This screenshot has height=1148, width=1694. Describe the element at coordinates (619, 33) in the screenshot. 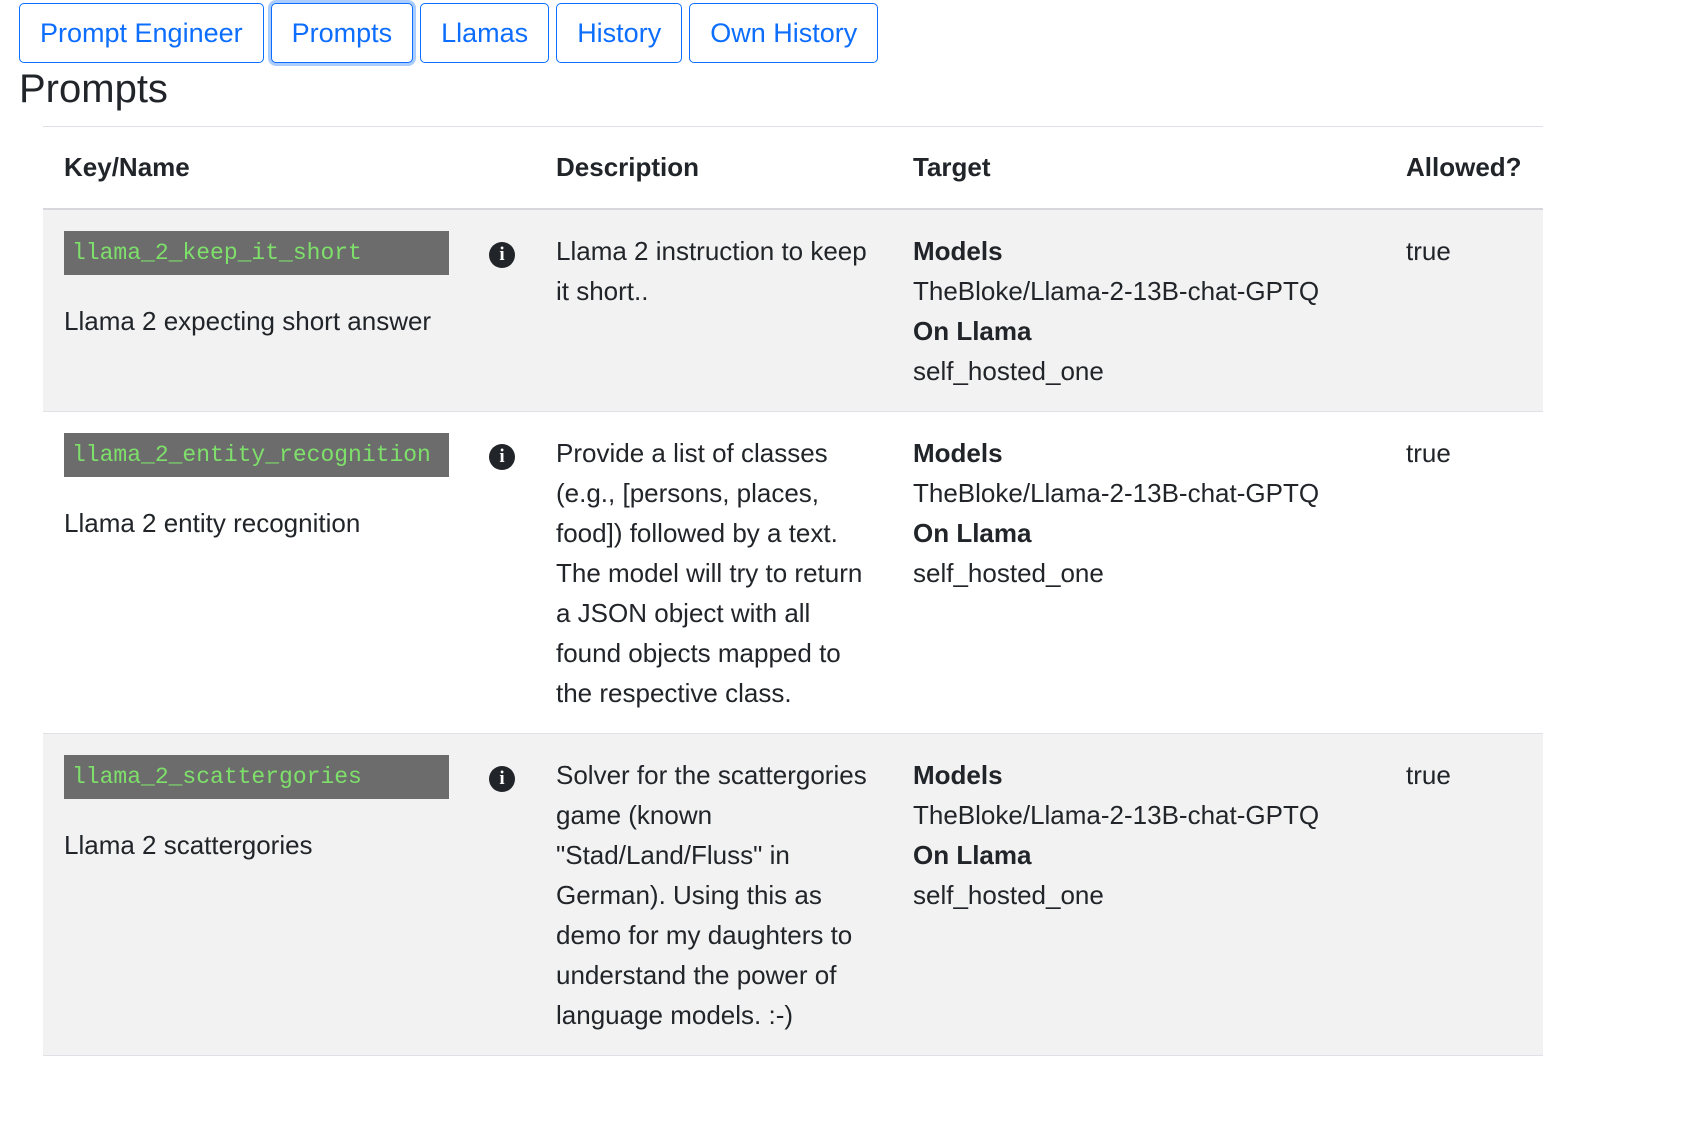

I see `tab-history: History` at that location.